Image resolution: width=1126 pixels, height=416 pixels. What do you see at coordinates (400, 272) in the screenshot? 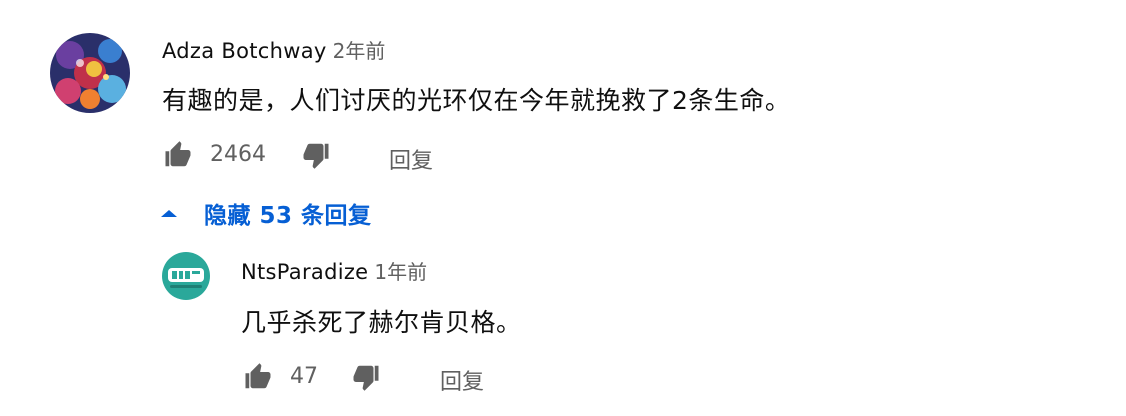
I see `comment-time: 1年前` at bounding box center [400, 272].